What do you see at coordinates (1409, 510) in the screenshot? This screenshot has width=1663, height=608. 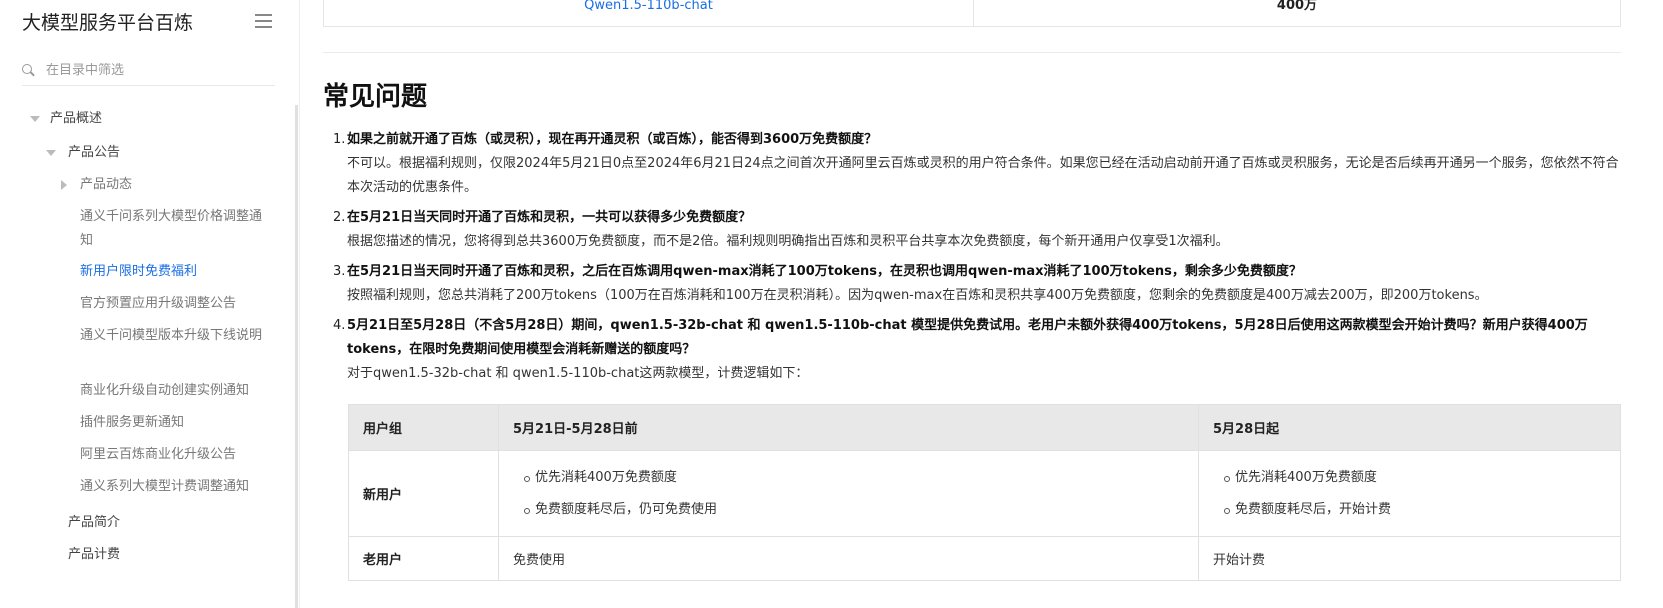 I see `list-item: 免费额度耗尽后，开始计费` at bounding box center [1409, 510].